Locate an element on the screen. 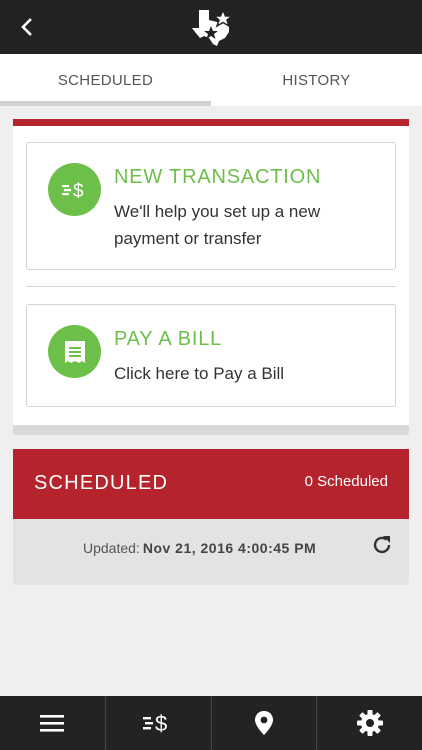 The image size is (422, 750). scheduled-title: SCHEDULED is located at coordinates (101, 483).